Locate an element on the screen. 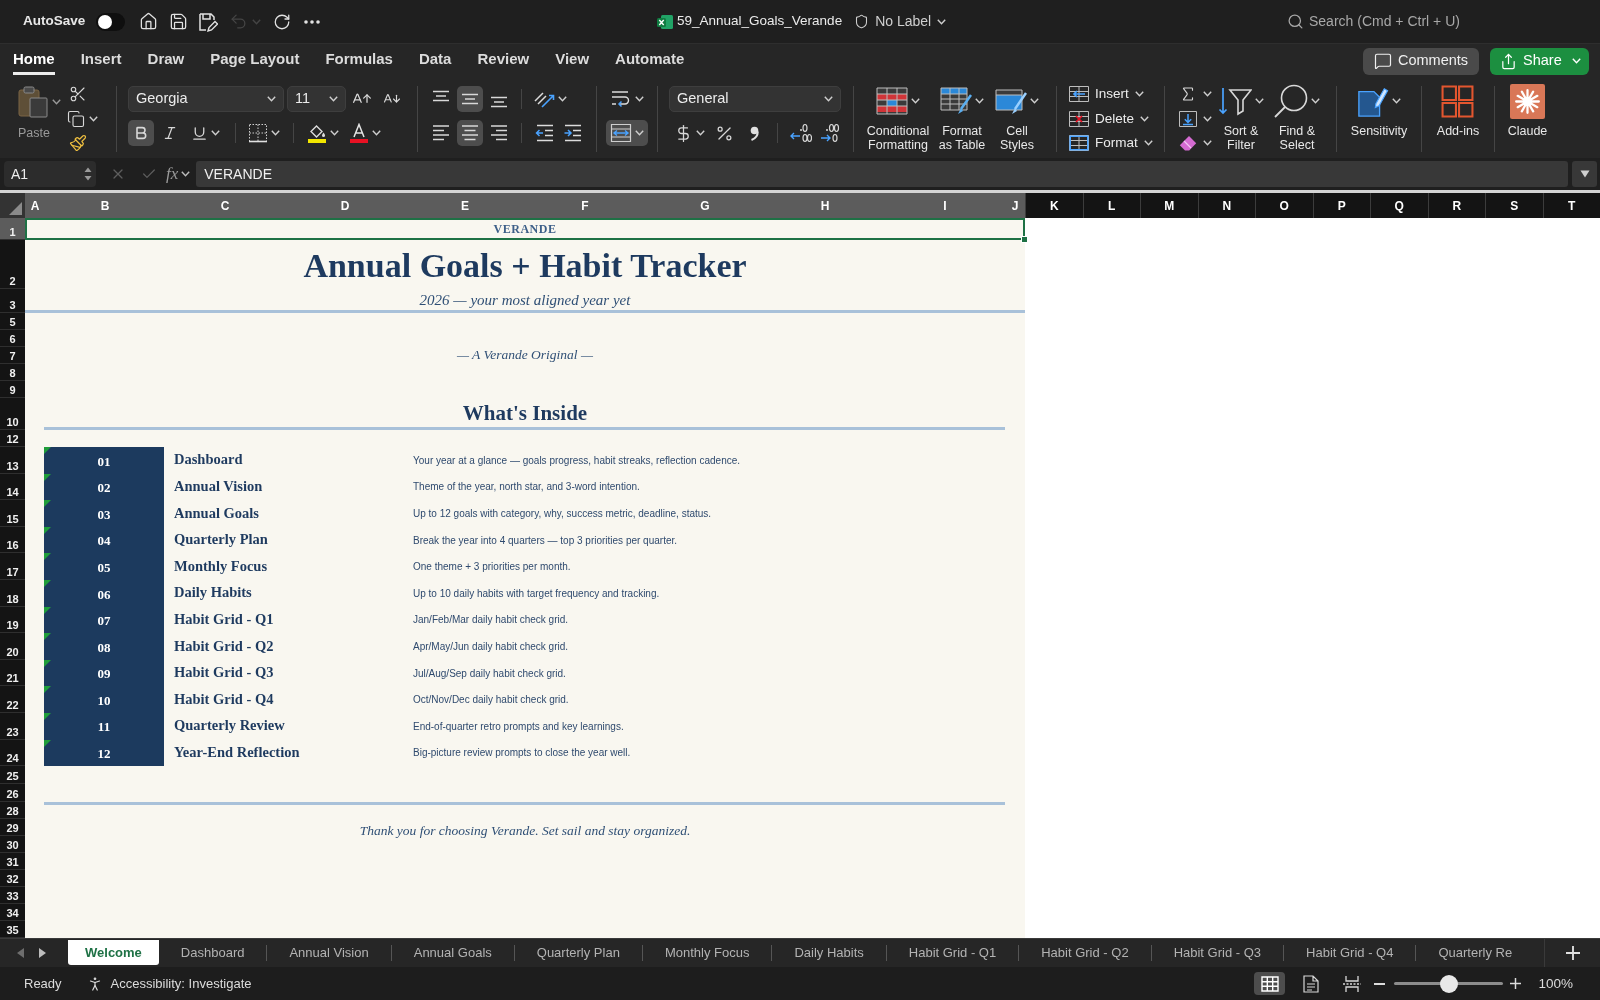 The width and height of the screenshot is (1600, 1000). sensitivity-button: Sensitivity is located at coordinates (1379, 111).